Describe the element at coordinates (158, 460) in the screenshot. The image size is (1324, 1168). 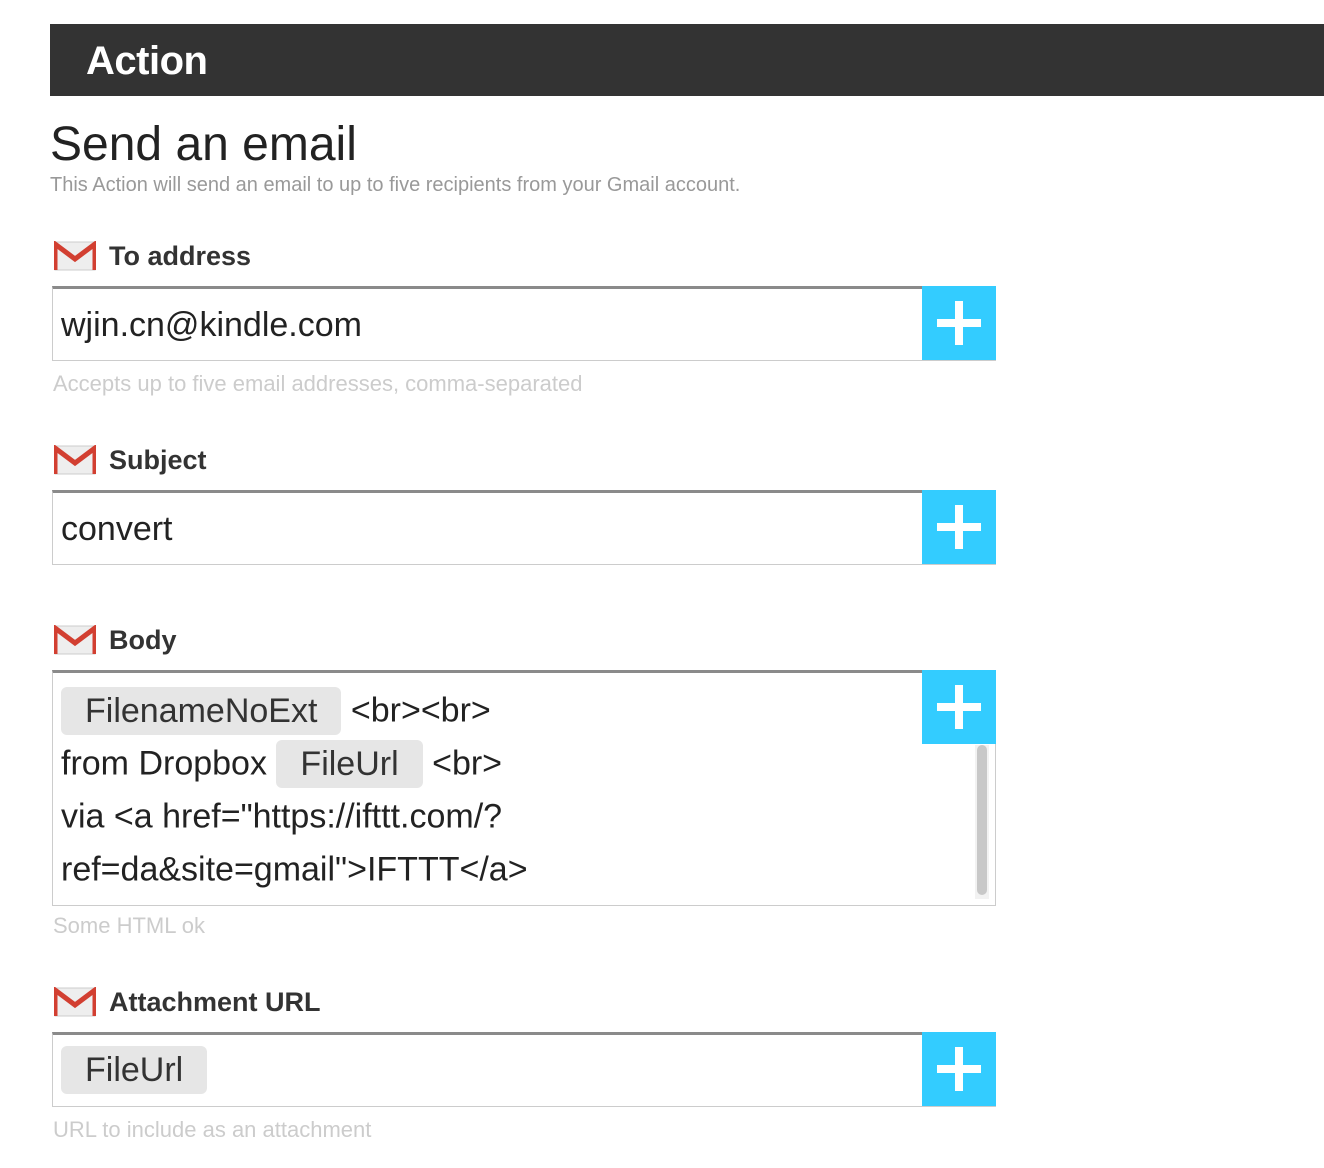
I see `subject-label: Subject` at that location.